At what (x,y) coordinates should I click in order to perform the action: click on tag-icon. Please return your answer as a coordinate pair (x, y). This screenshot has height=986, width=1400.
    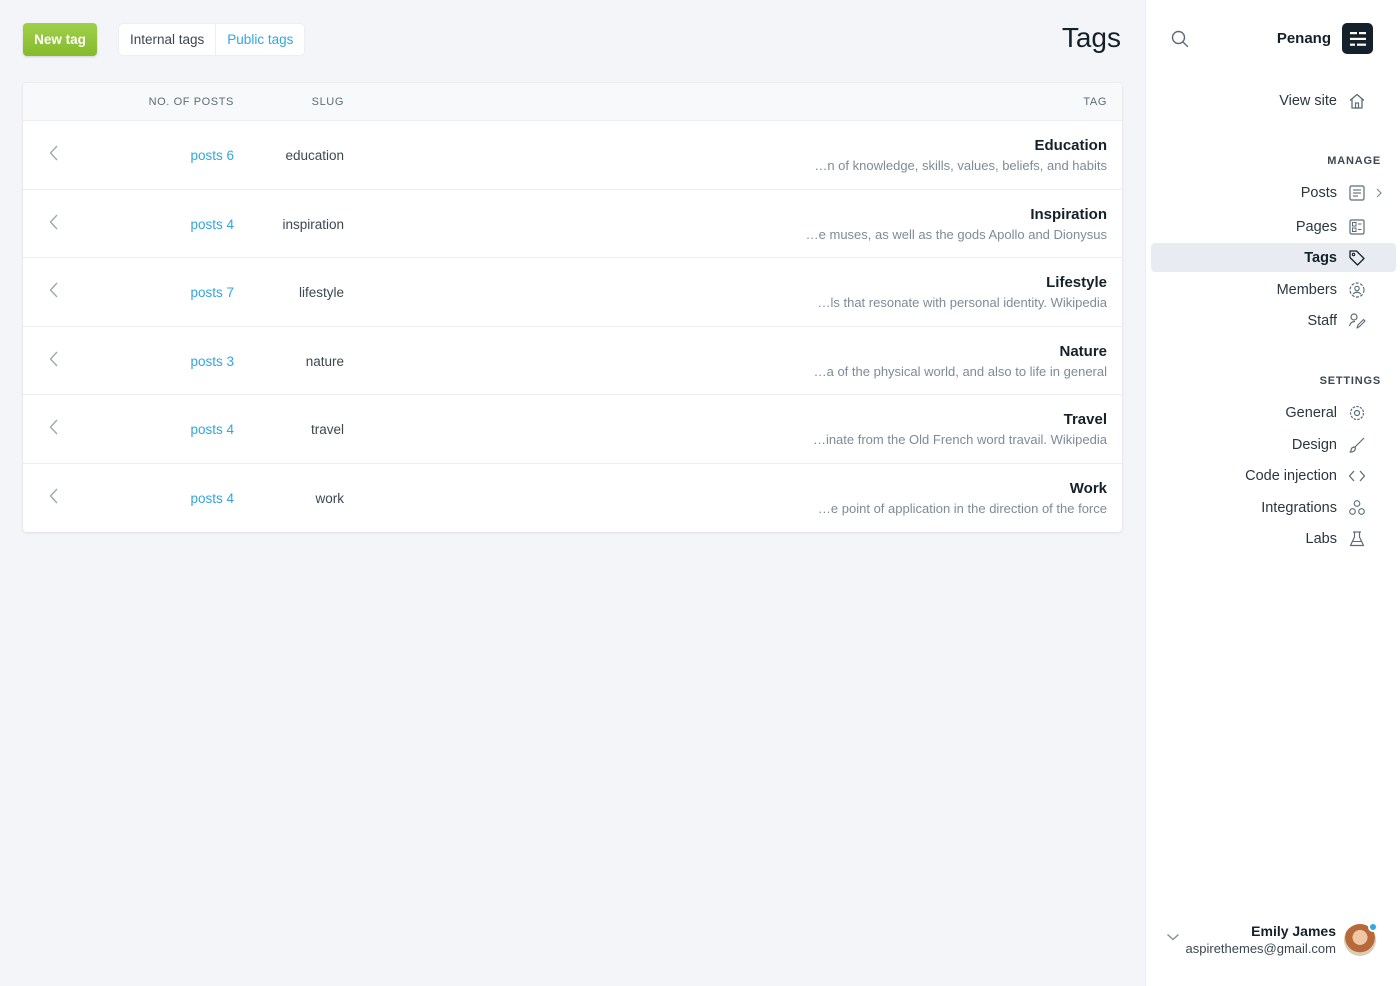
    Looking at the image, I should click on (1357, 258).